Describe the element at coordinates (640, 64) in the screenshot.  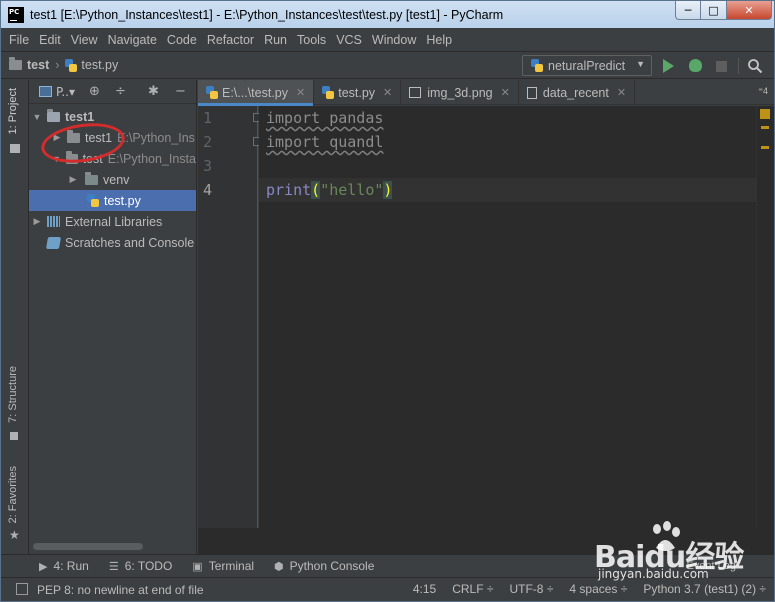
I see `chevron-down-icon: ▼` at that location.